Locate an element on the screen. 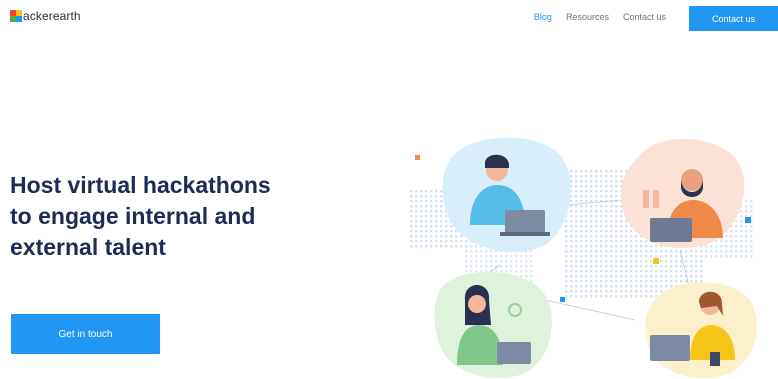 The height and width of the screenshot is (379, 778). header-cta-button: Contact us is located at coordinates (733, 18).